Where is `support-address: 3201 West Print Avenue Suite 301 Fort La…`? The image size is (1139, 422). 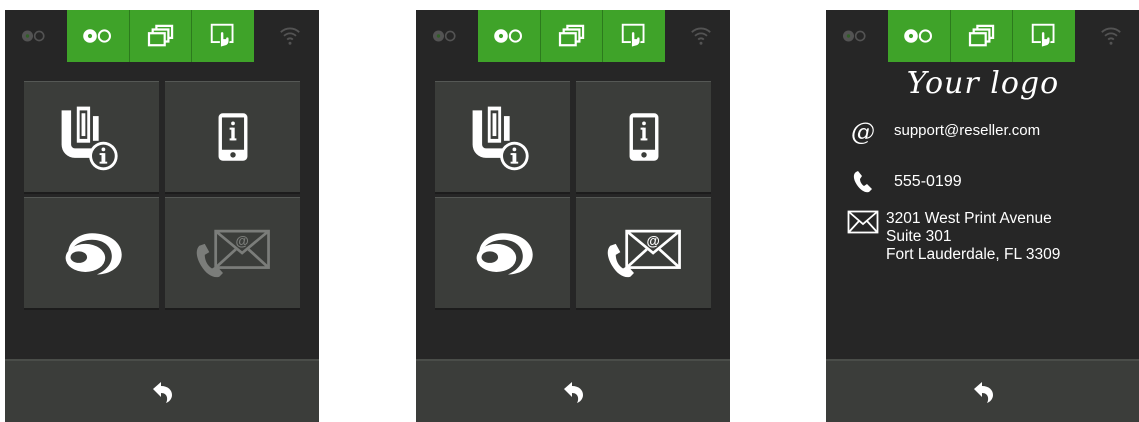 support-address: 3201 West Print Avenue Suite 301 Fort La… is located at coordinates (973, 237).